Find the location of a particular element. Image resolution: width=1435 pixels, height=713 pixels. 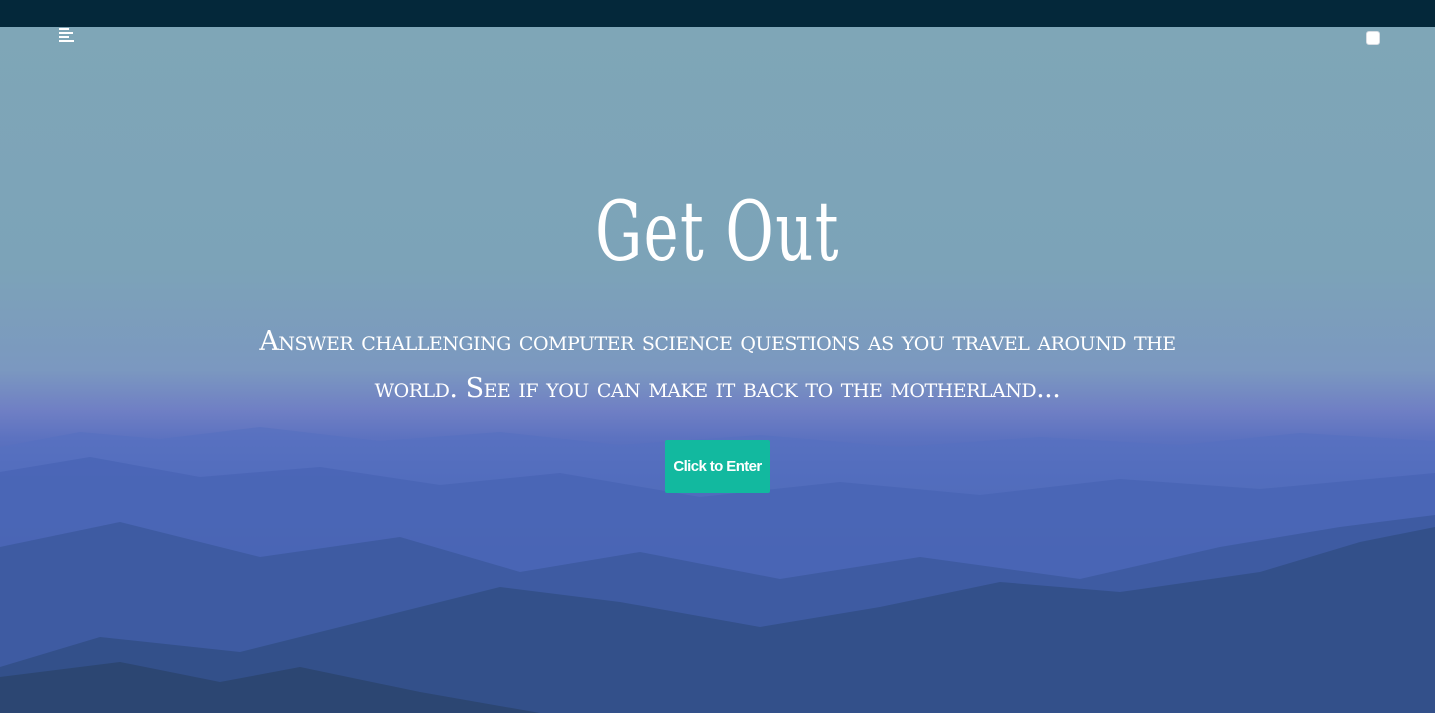

enter-button: Click to Enter is located at coordinates (717, 466).